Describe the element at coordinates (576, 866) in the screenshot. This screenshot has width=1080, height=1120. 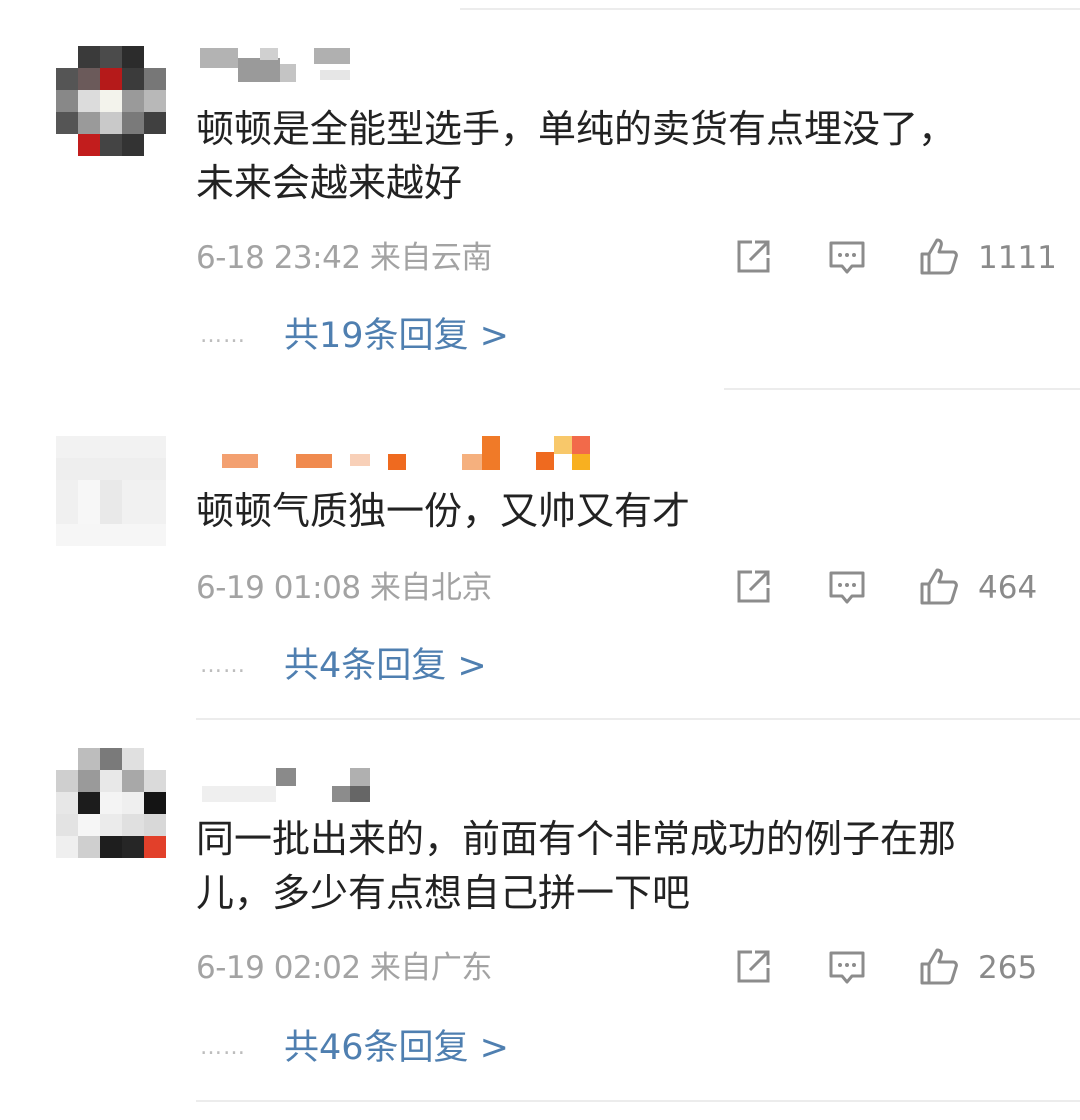
I see `comment-text: 同一批出来的，前面有个非常成功的例子在那 儿，多少有点想自己拼一下吧` at that location.